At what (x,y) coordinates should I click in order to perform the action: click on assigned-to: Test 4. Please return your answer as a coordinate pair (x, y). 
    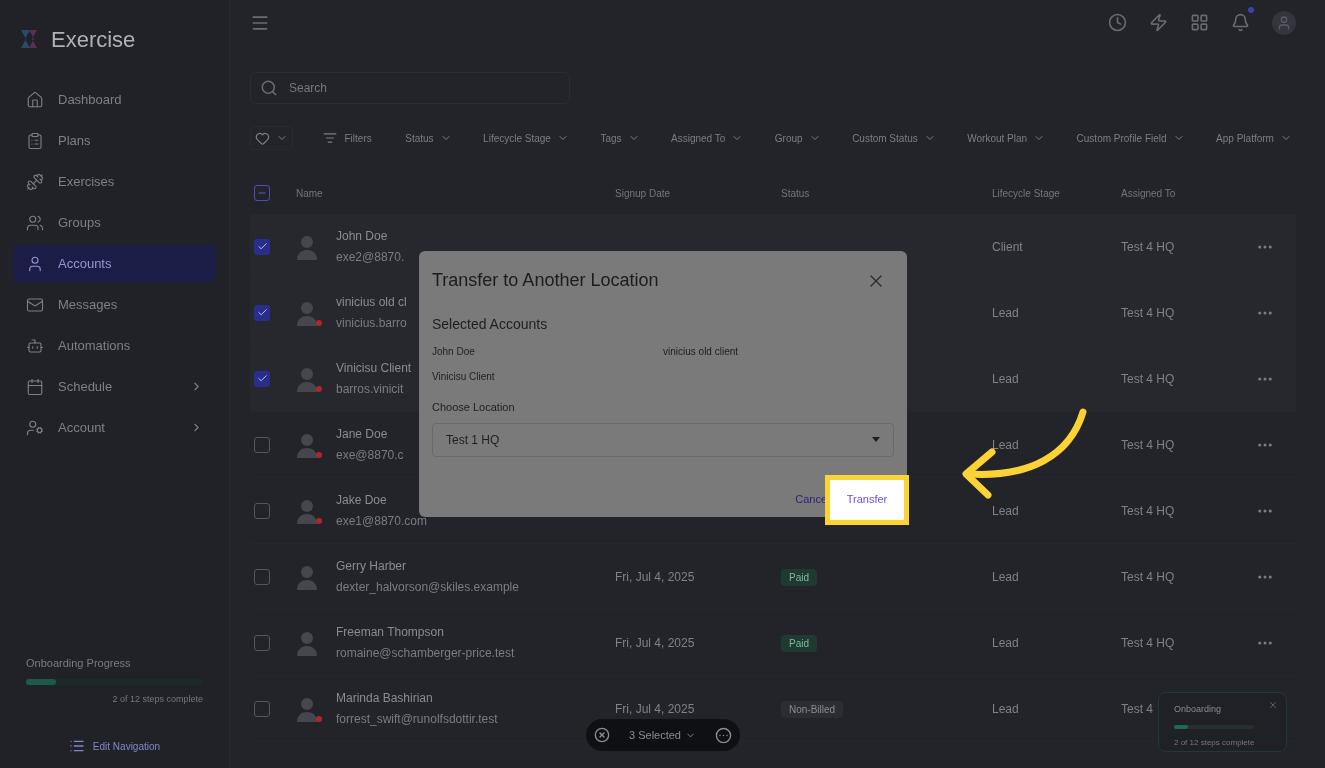
    Looking at the image, I should click on (1137, 709).